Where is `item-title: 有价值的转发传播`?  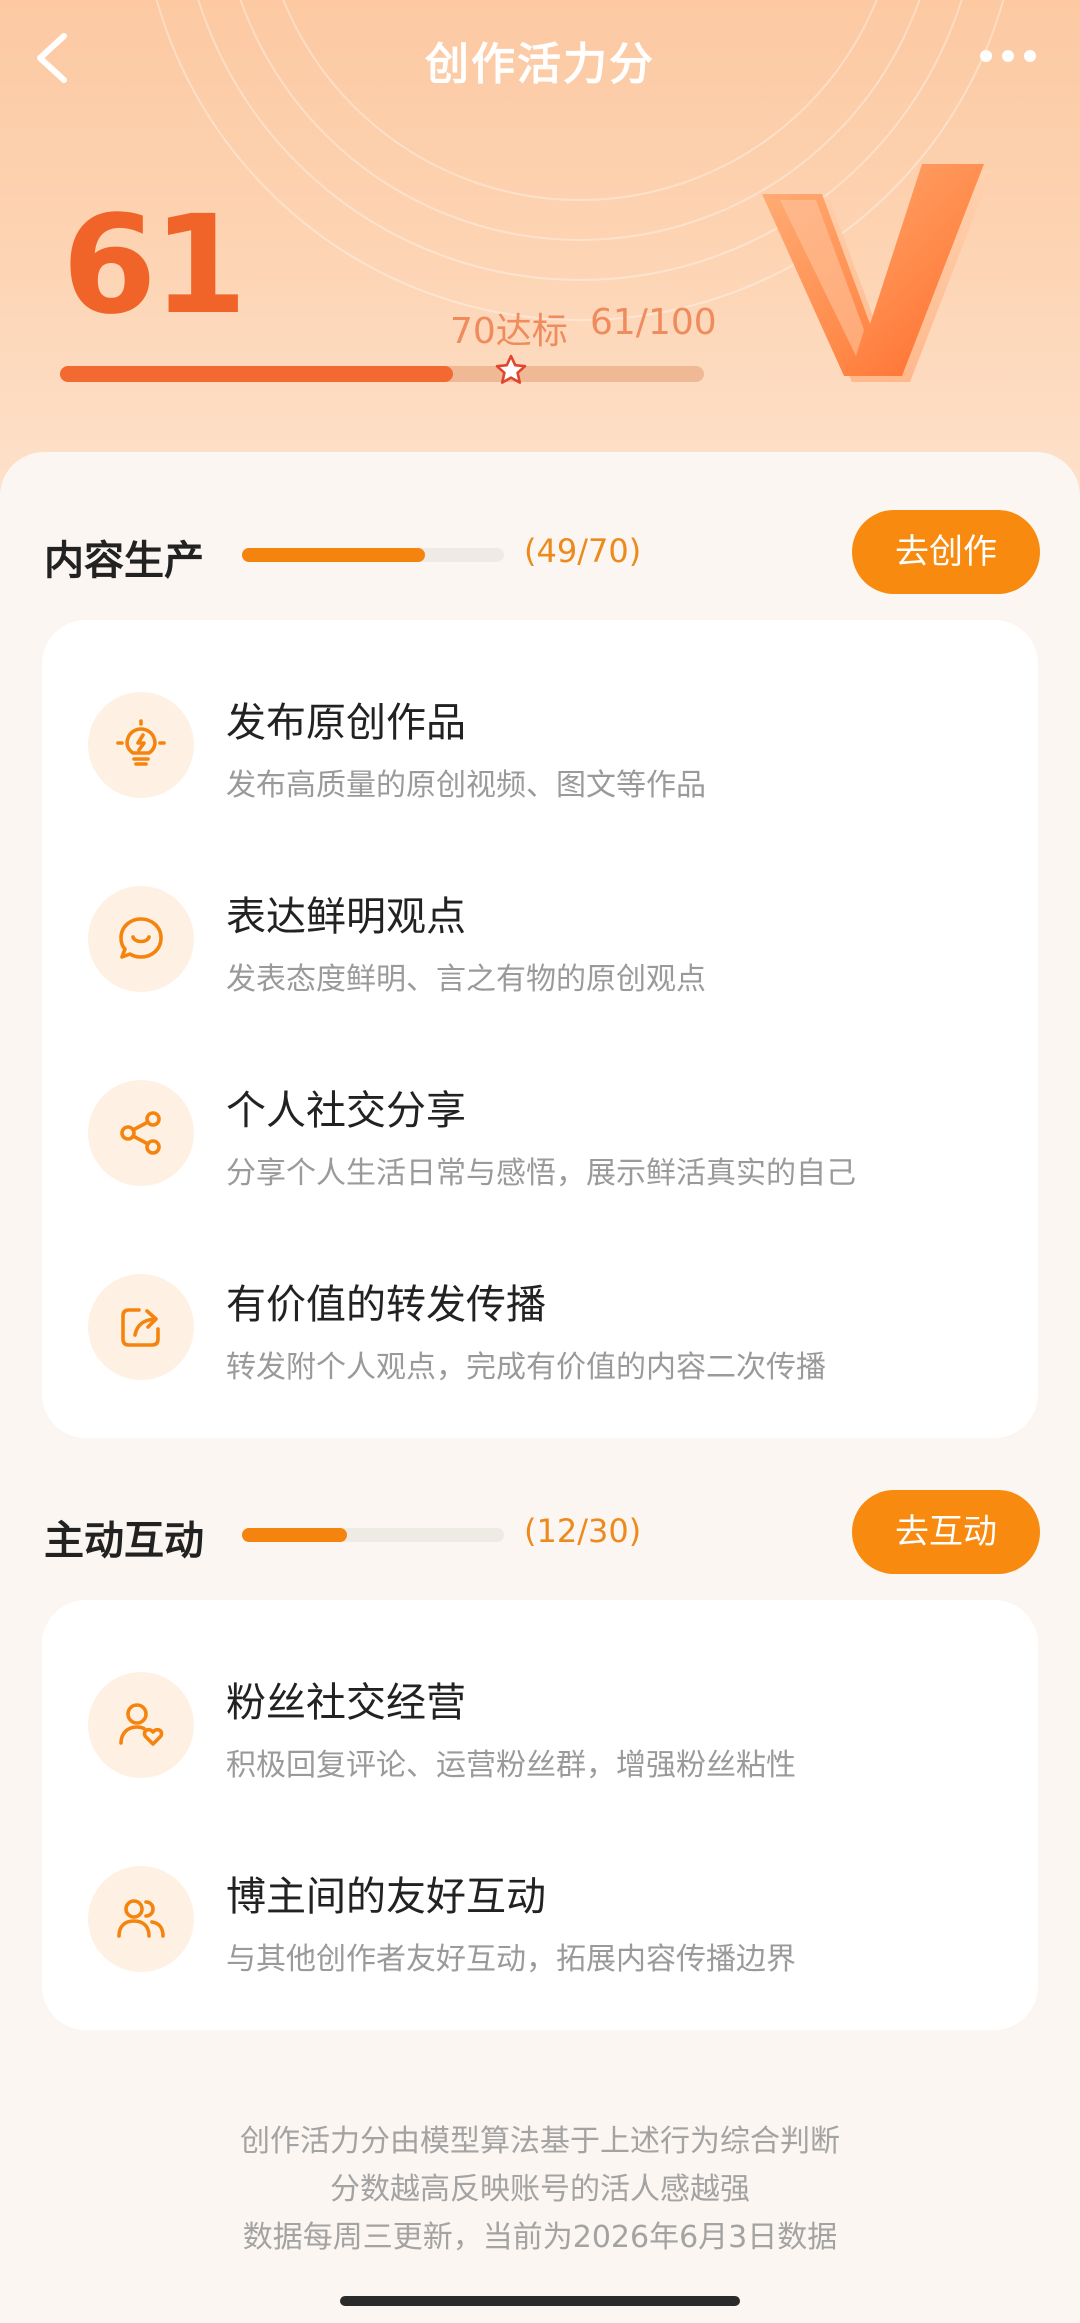 item-title: 有价值的转发传播 is located at coordinates (386, 1305).